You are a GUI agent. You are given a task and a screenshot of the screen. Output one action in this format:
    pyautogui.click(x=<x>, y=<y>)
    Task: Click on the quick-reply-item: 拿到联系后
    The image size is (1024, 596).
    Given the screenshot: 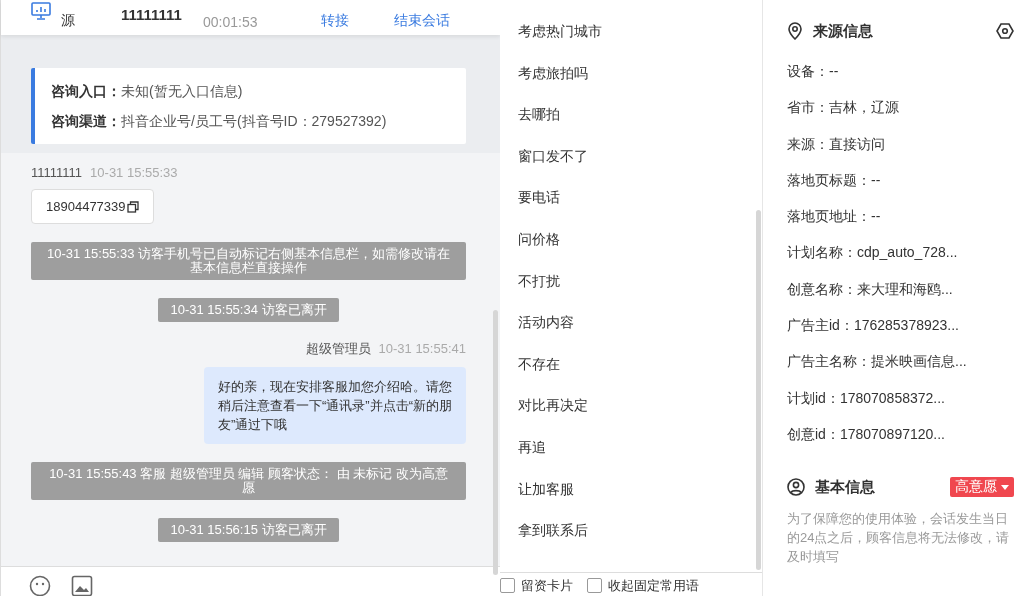 What is the action you would take?
    pyautogui.click(x=631, y=540)
    